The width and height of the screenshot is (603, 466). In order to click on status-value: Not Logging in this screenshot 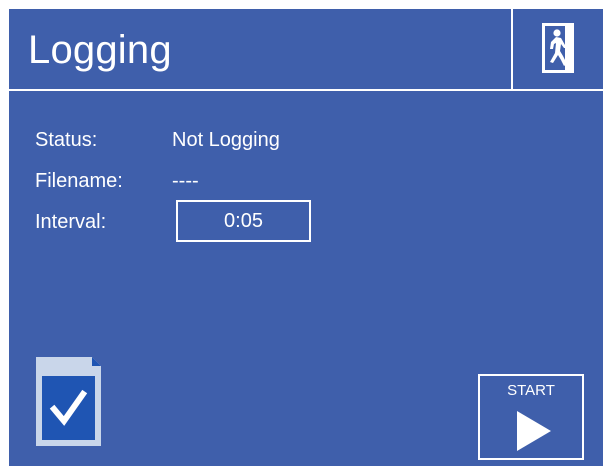, I will do `click(226, 140)`.